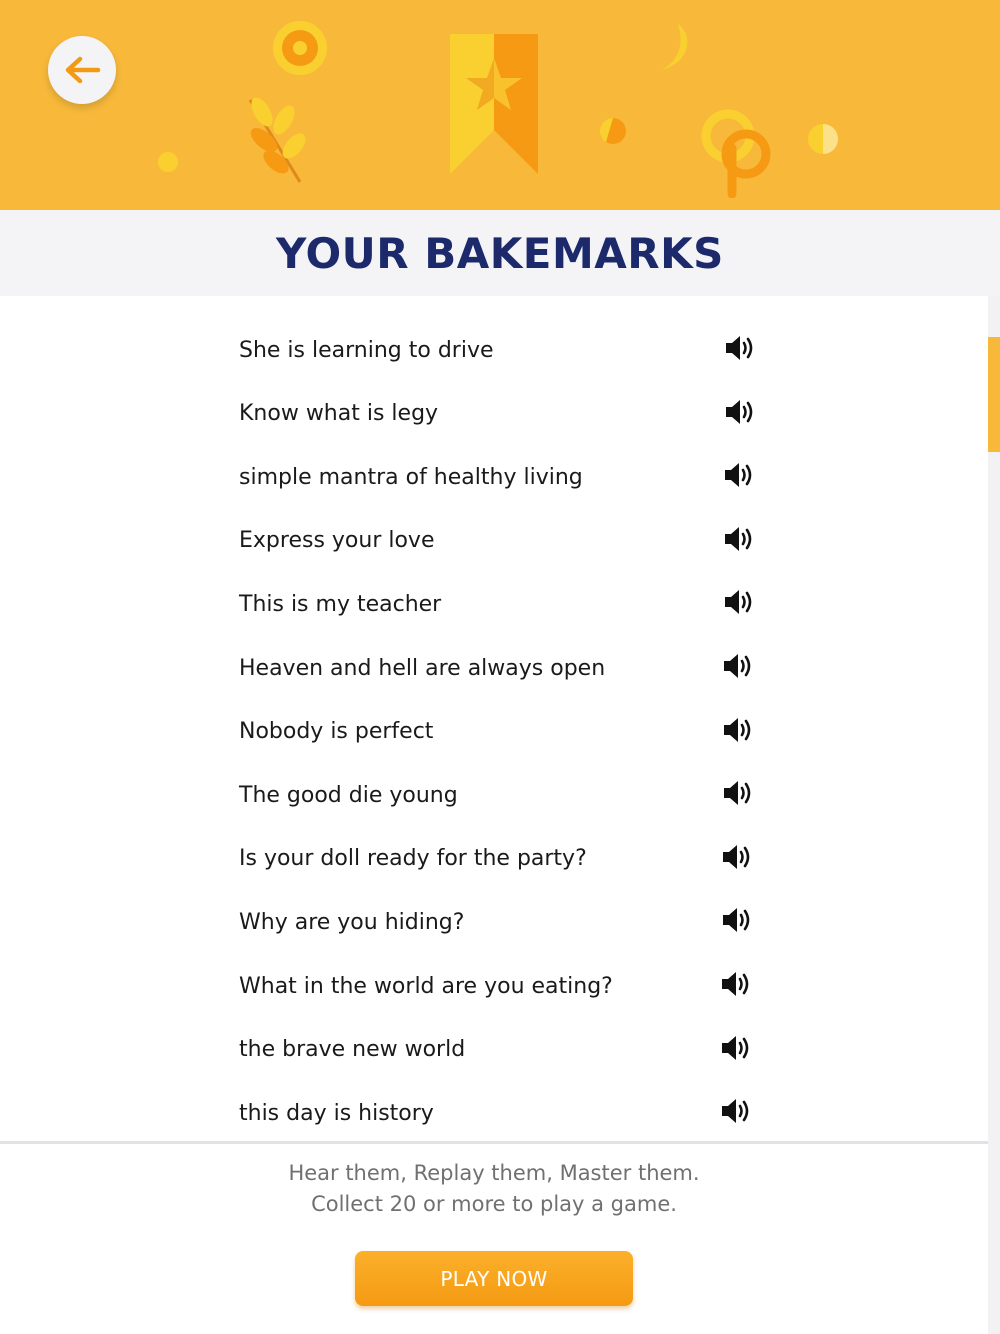 This screenshot has width=1000, height=1334. What do you see at coordinates (499, 1050) in the screenshot?
I see `bakemark-row: the brave new world` at bounding box center [499, 1050].